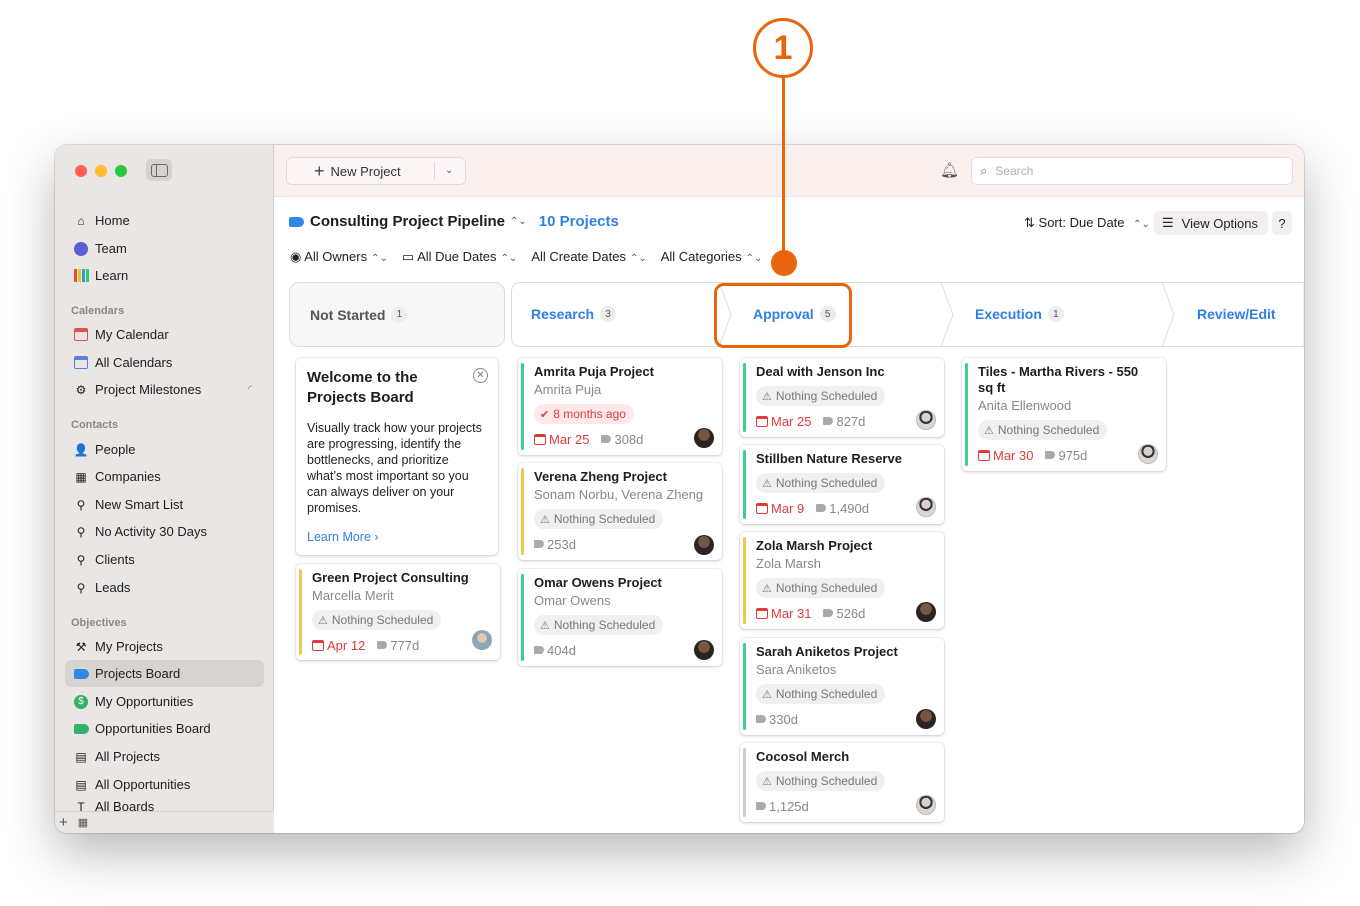 The image size is (1360, 906). I want to click on card-meta: Mar 30 975d, so click(1067, 455).